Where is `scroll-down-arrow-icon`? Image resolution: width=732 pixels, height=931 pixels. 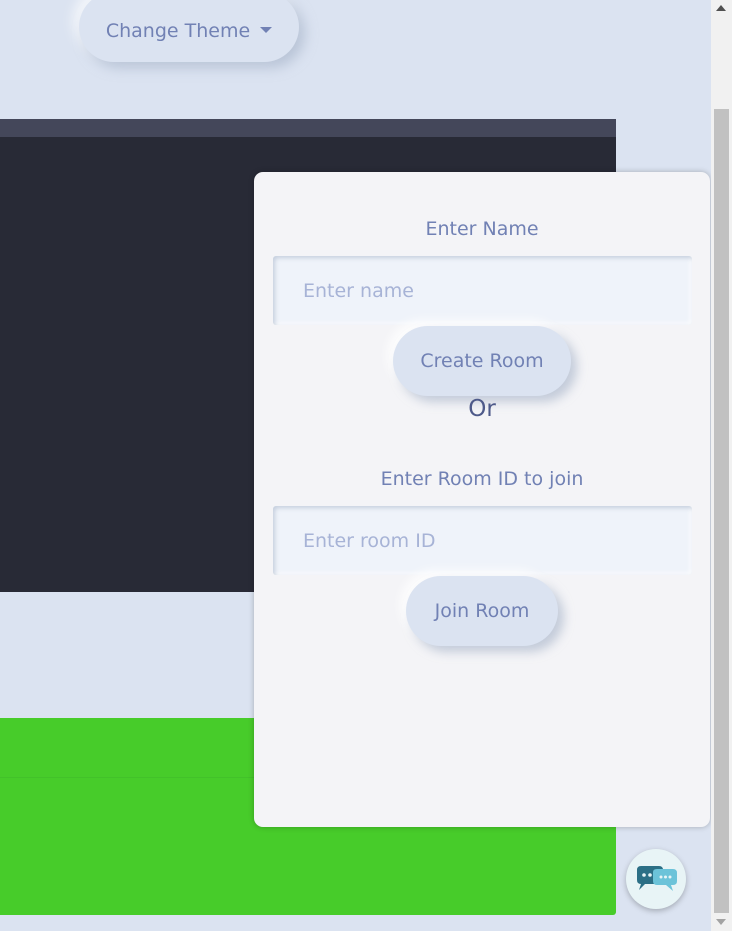 scroll-down-arrow-icon is located at coordinates (721, 922).